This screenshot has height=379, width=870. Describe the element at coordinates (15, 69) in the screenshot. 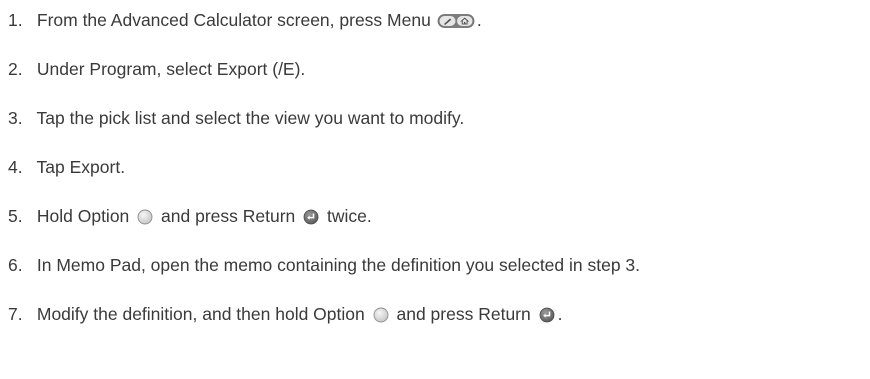

I see `step-number: 2.` at that location.